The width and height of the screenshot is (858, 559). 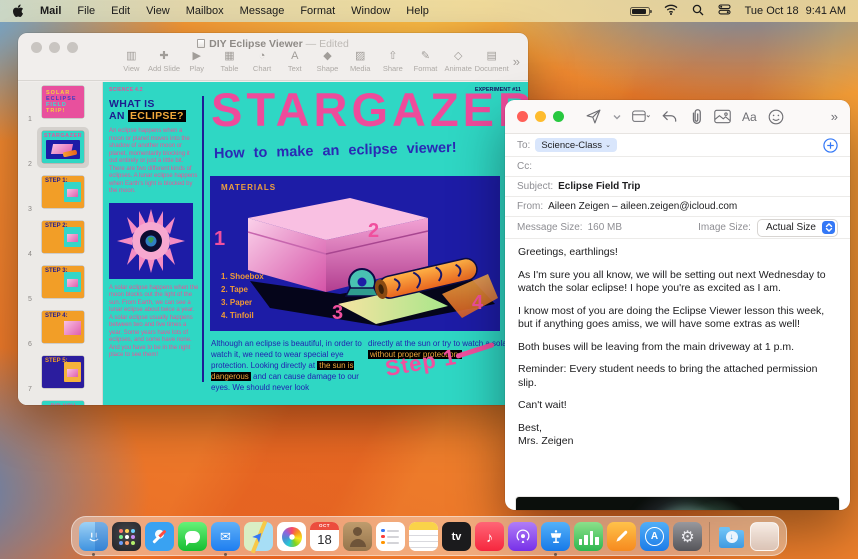 I want to click on wifi-icon, so click(x=671, y=11).